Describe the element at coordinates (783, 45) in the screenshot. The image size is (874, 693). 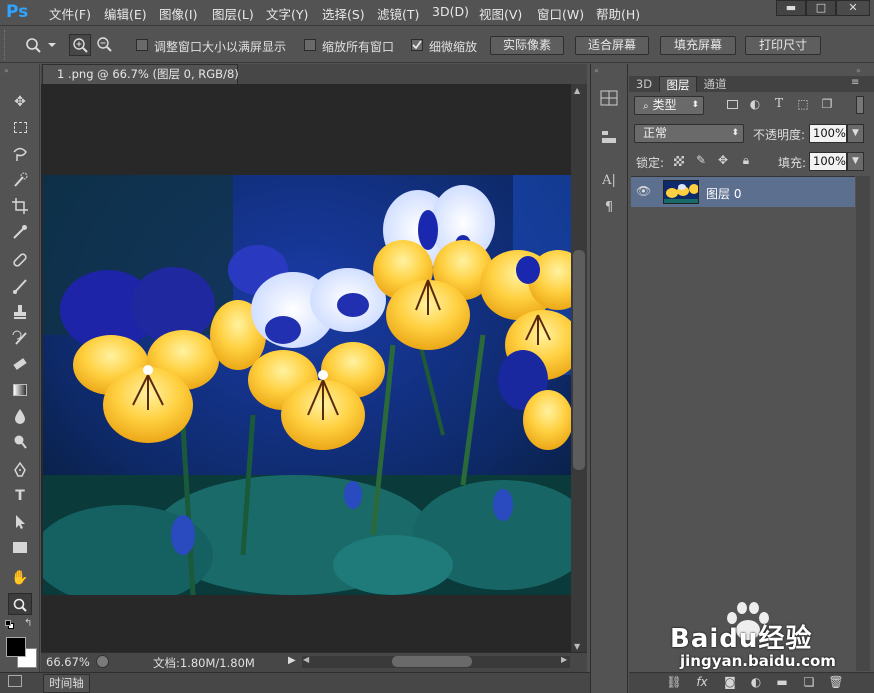
I see `print-size-button: 打印尺寸` at that location.